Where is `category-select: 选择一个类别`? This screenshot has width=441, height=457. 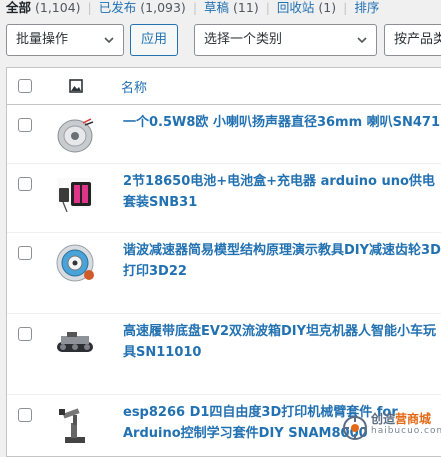
category-select: 选择一个类别 is located at coordinates (285, 40).